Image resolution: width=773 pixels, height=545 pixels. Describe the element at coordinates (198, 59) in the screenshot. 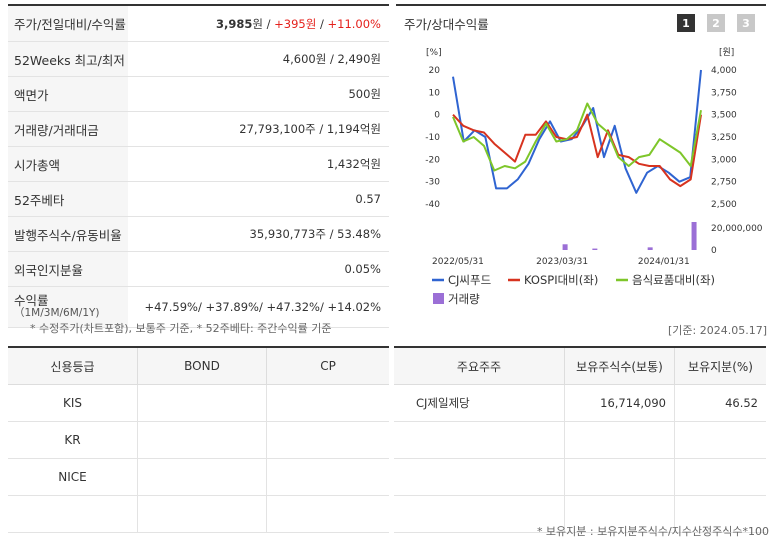

I see `summary-row-52weeks: 52Weeks 최고/최저 4,600원 / 2,490원` at that location.